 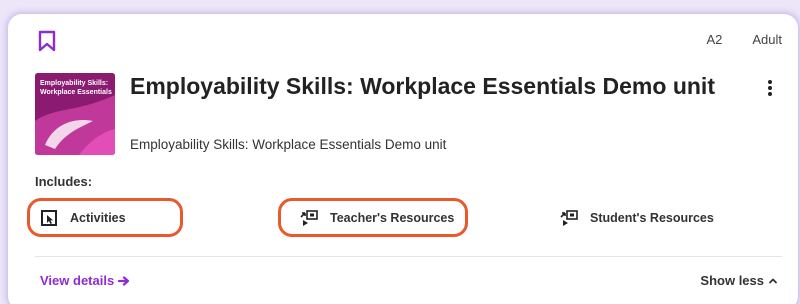 I want to click on more-options-icon, so click(x=770, y=88).